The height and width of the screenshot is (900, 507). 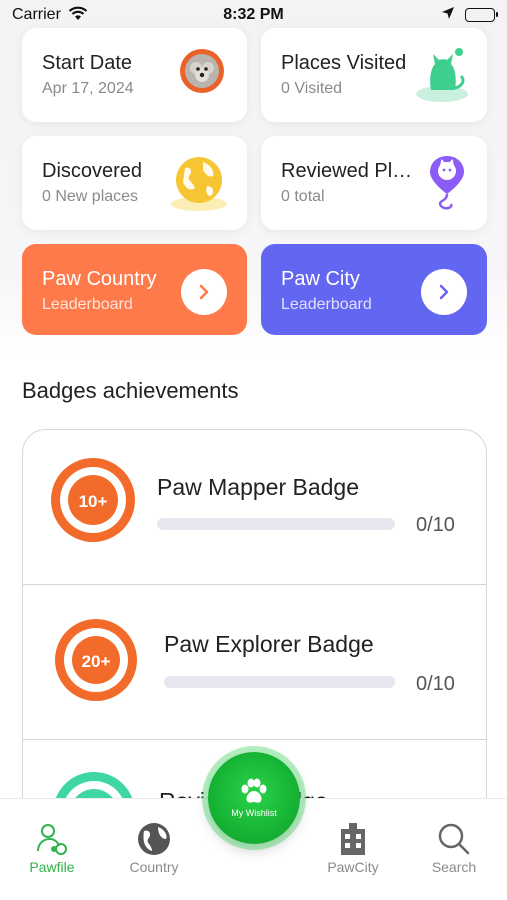 What do you see at coordinates (344, 63) in the screenshot?
I see `places-visited-title: Places Visited` at bounding box center [344, 63].